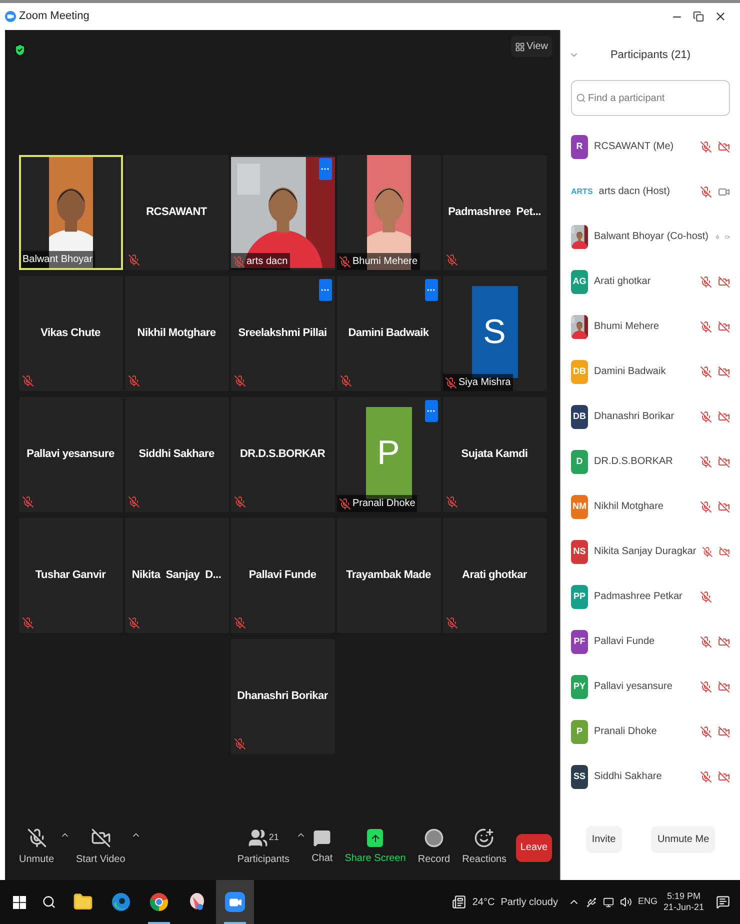 Image resolution: width=740 pixels, height=924 pixels. What do you see at coordinates (634, 147) in the screenshot?
I see `participant-name: RCSAWANT (Me)` at bounding box center [634, 147].